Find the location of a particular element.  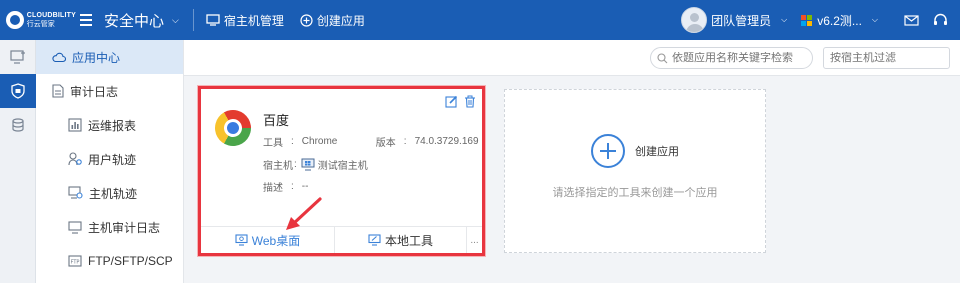

sidebar-item-app-center: 应用中心 is located at coordinates (109, 57).